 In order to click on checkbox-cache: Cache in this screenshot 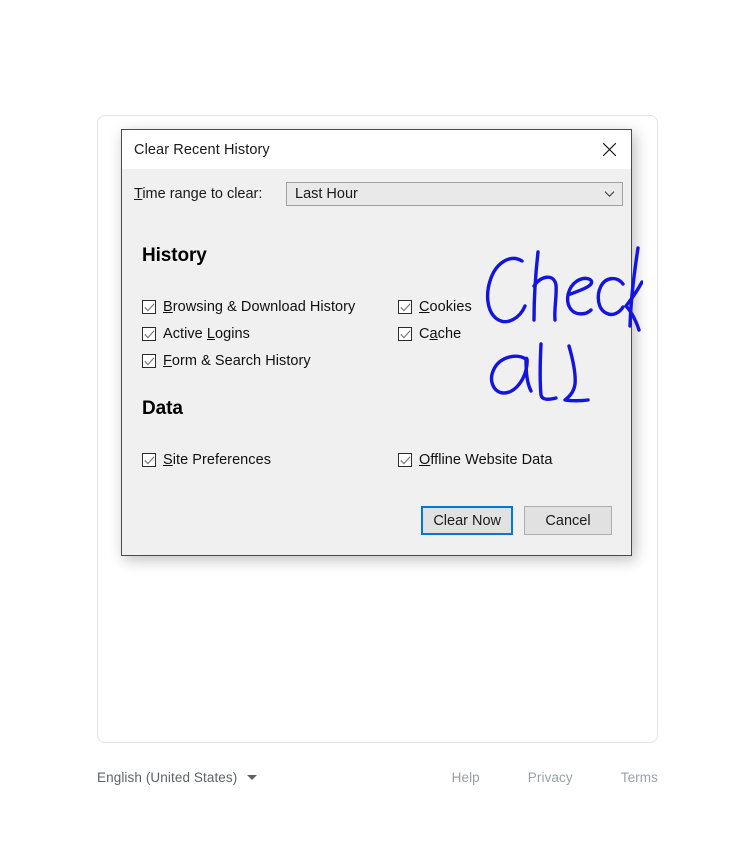, I will do `click(429, 334)`.